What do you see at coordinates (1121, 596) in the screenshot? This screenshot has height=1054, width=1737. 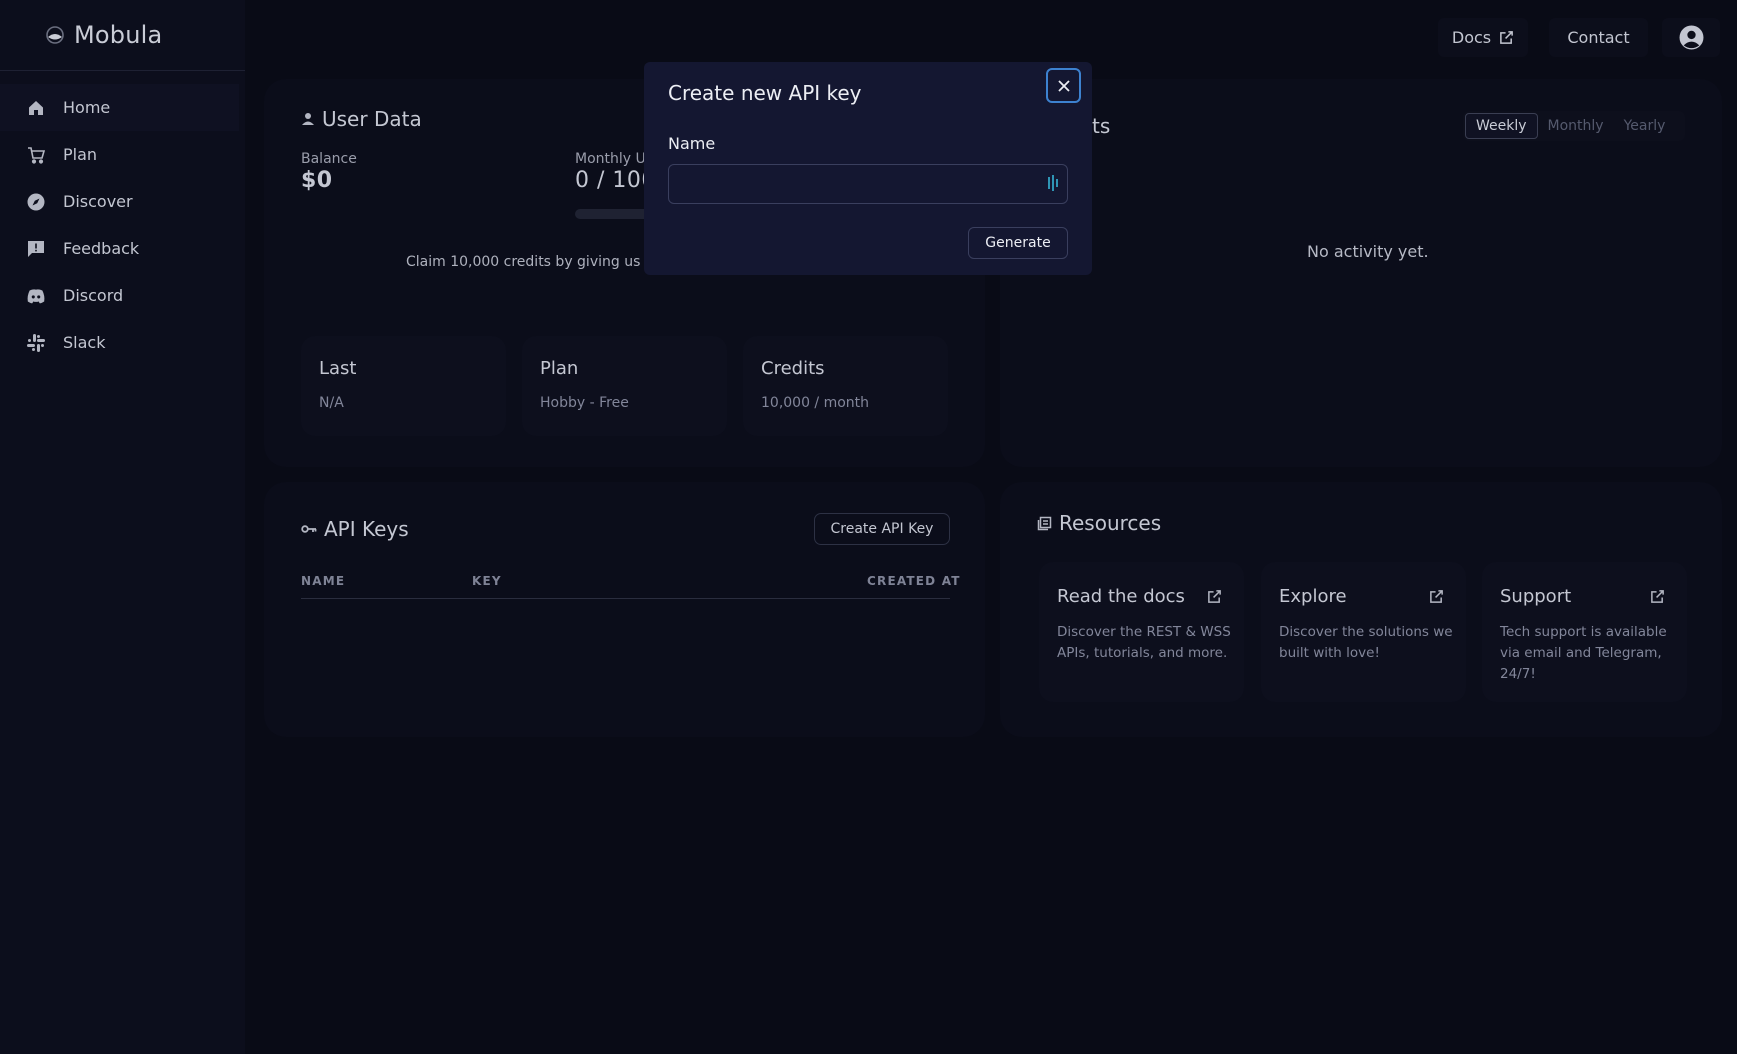 I see `resource-title: Read the docs` at bounding box center [1121, 596].